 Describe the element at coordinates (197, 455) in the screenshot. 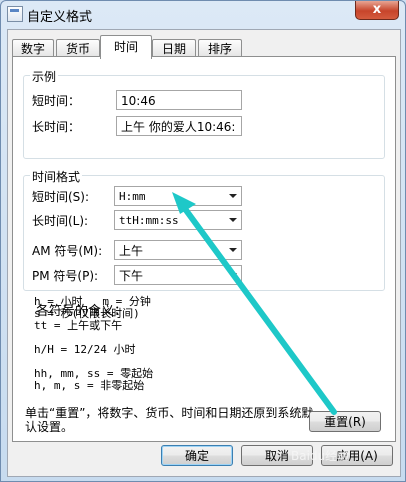

I see `ok-button: 确定` at that location.